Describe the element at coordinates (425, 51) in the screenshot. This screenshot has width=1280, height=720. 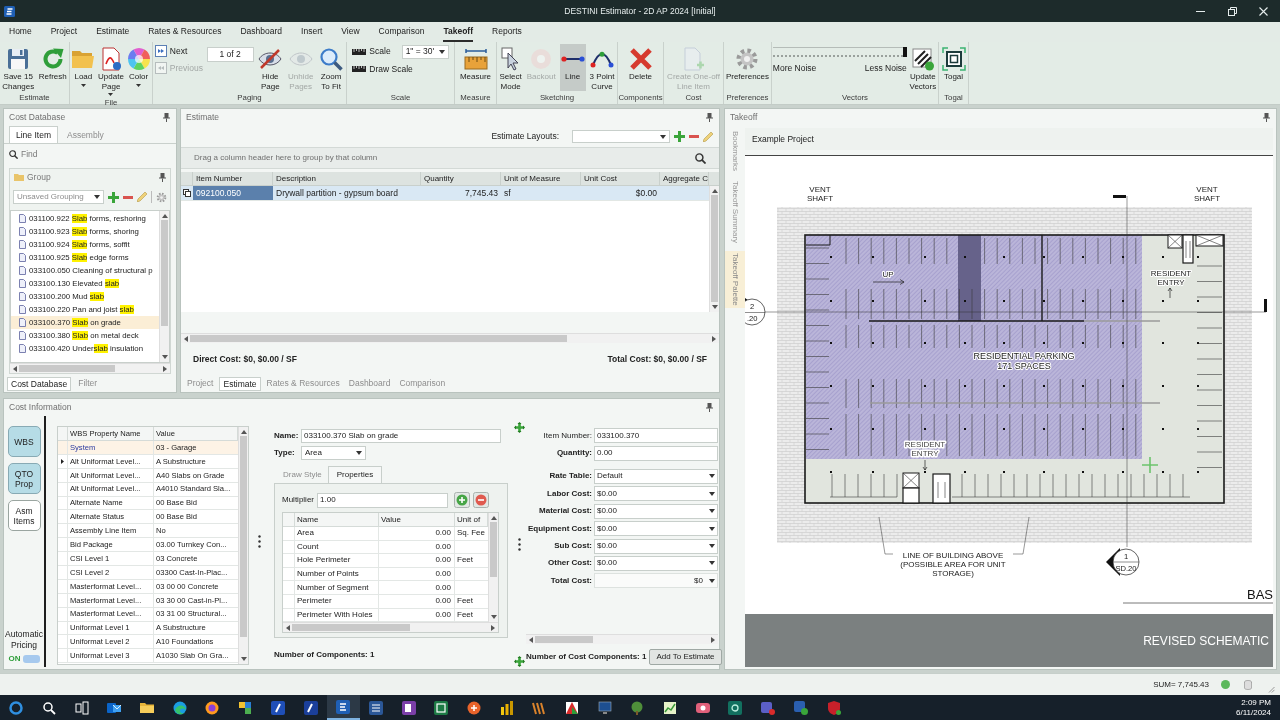
I see `scale-dropdown: 1" = 30'` at that location.